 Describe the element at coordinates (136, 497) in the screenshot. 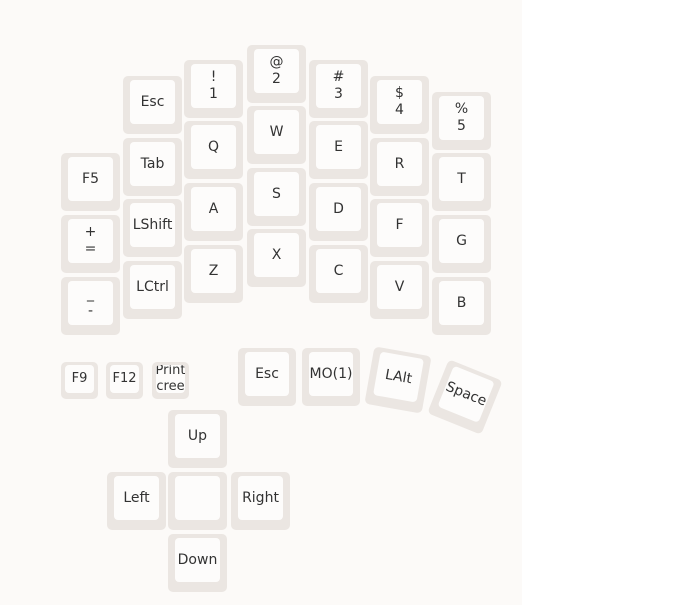

I see `key-label: Left` at that location.